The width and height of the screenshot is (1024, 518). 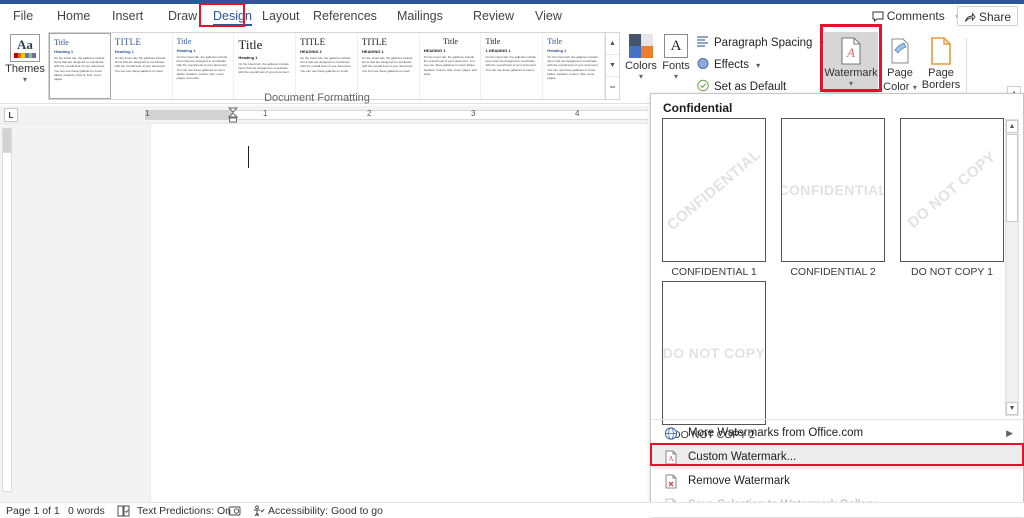 What do you see at coordinates (970, 17) in the screenshot?
I see `share-icon` at bounding box center [970, 17].